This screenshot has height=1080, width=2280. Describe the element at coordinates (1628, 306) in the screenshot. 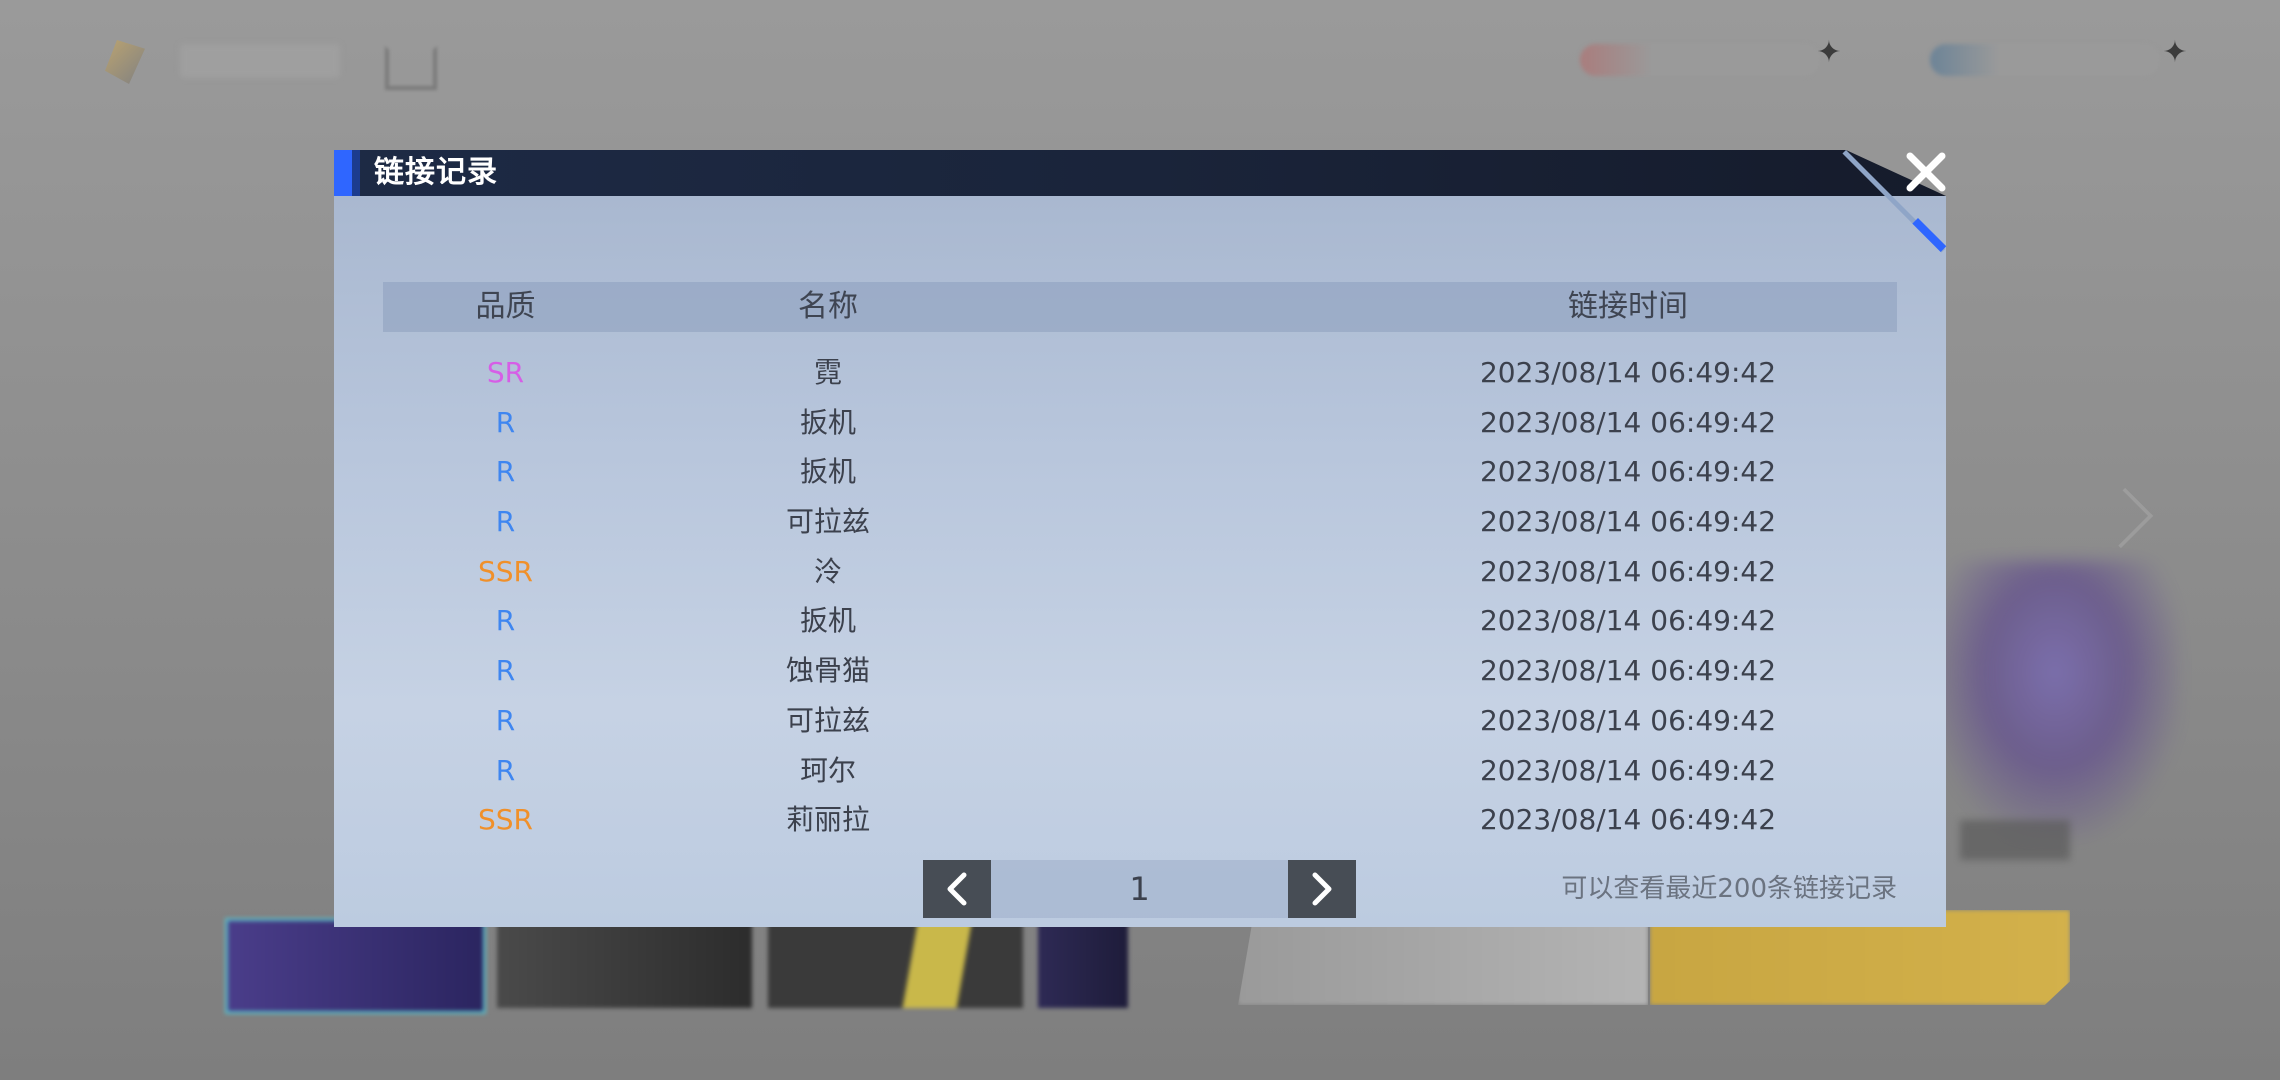

I see `column-header-time: 链接时间` at that location.